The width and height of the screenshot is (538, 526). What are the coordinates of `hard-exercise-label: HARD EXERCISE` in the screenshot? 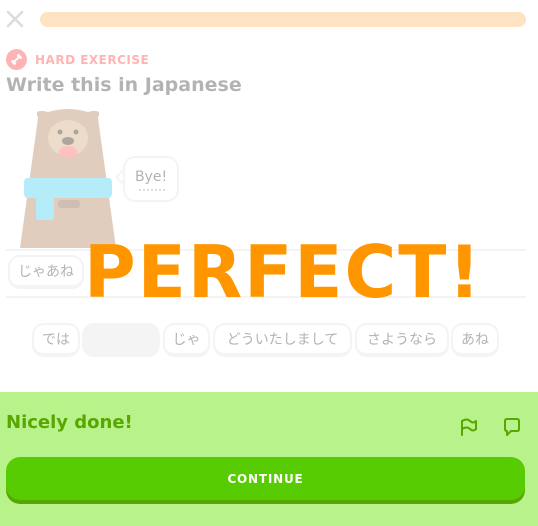 It's located at (92, 59).